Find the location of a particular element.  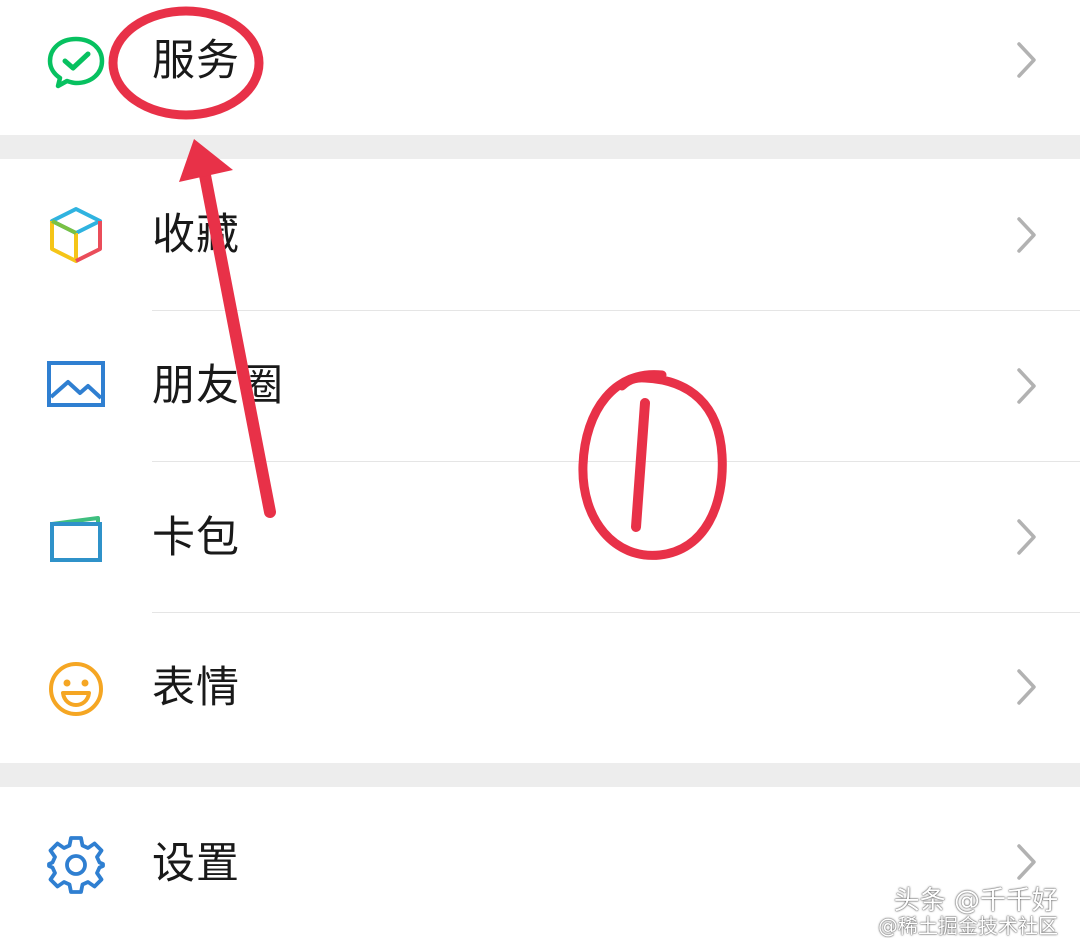

wechat-pay-icon is located at coordinates (76, 62).